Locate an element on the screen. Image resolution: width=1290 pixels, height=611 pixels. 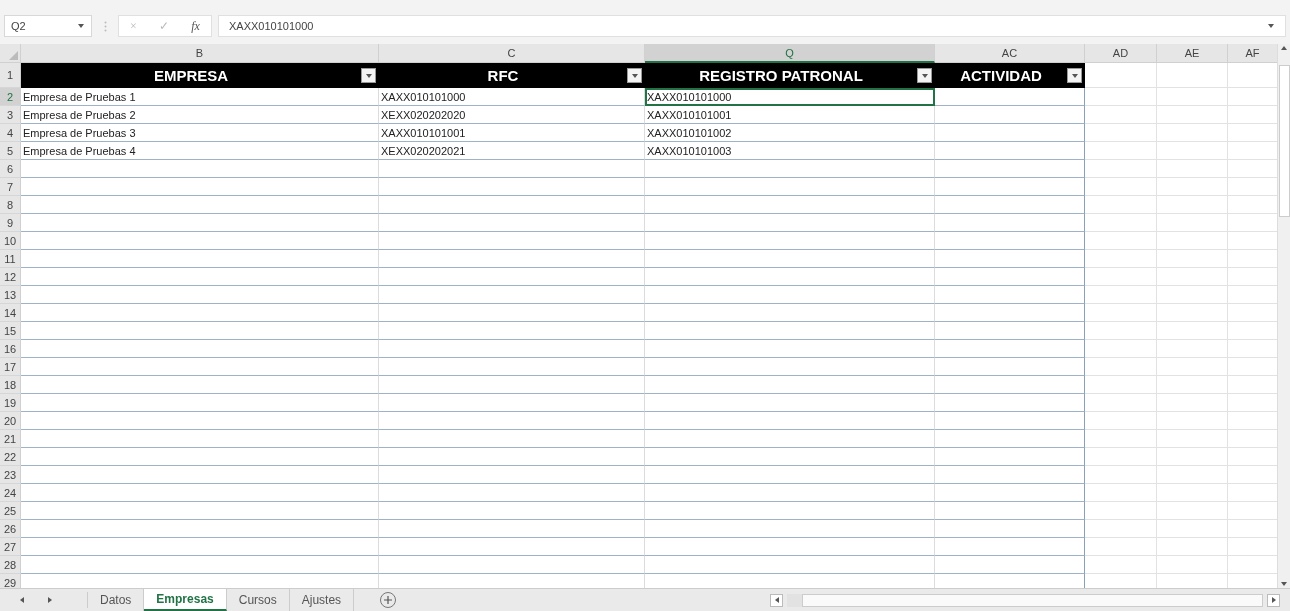
row-number: 29 is located at coordinates (10, 581).